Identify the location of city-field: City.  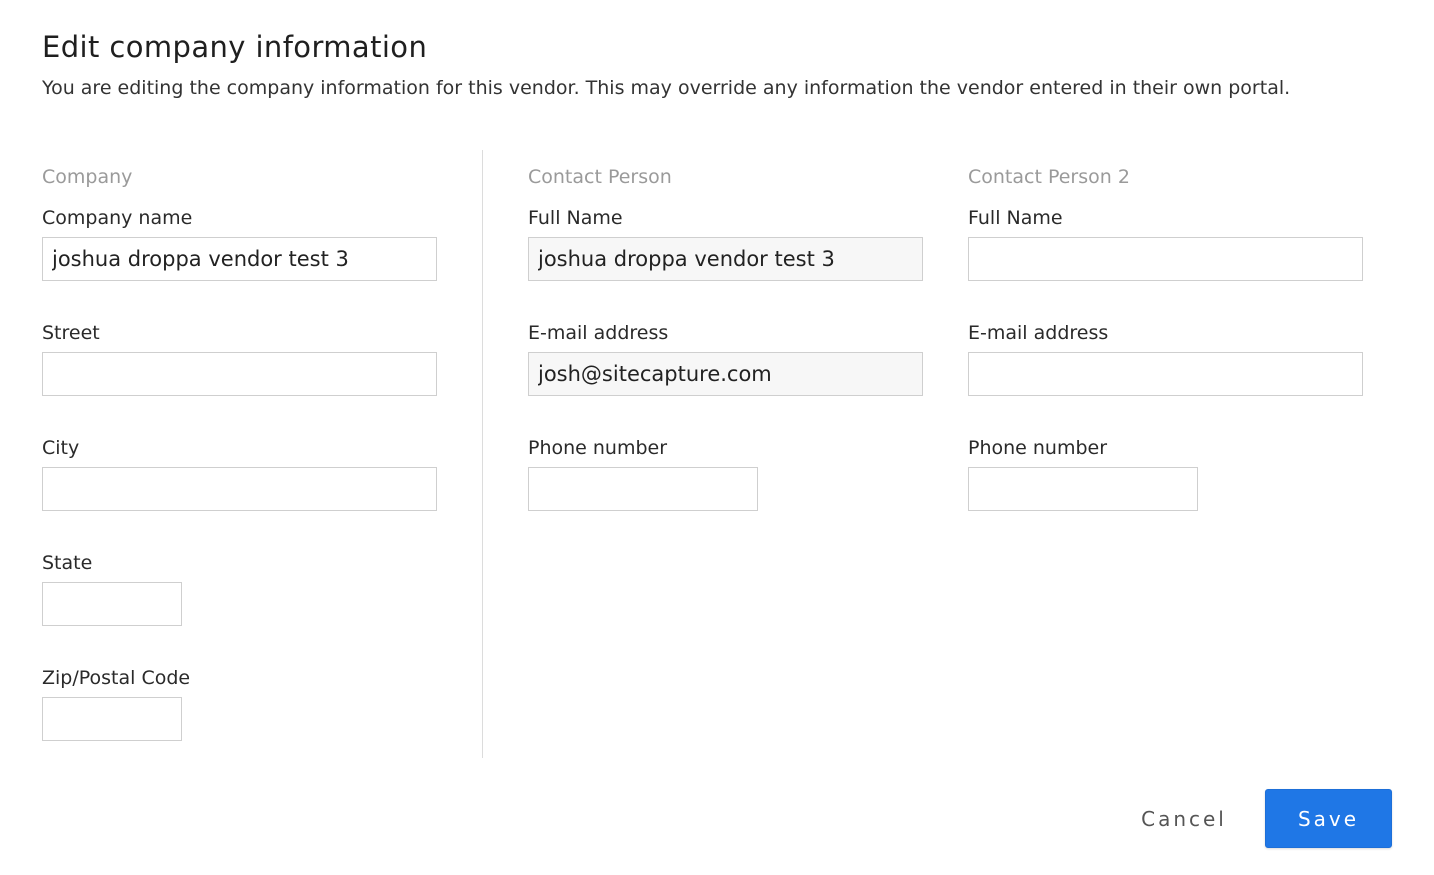
(242, 485).